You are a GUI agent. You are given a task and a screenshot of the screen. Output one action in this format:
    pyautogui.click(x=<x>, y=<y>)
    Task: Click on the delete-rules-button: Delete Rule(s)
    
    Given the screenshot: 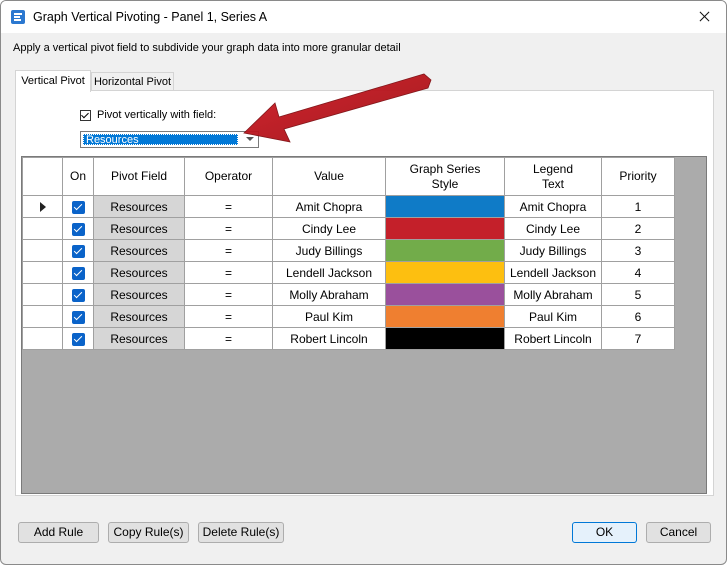 What is the action you would take?
    pyautogui.click(x=241, y=532)
    